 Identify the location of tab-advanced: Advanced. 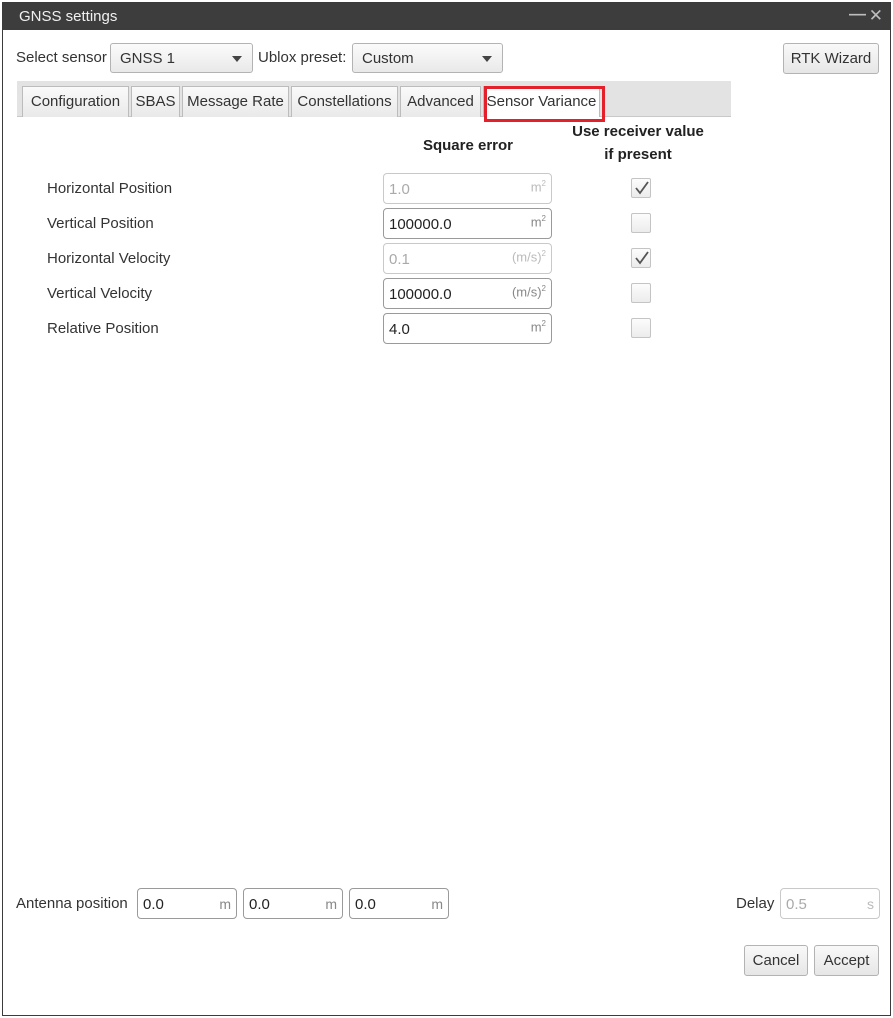
(440, 101).